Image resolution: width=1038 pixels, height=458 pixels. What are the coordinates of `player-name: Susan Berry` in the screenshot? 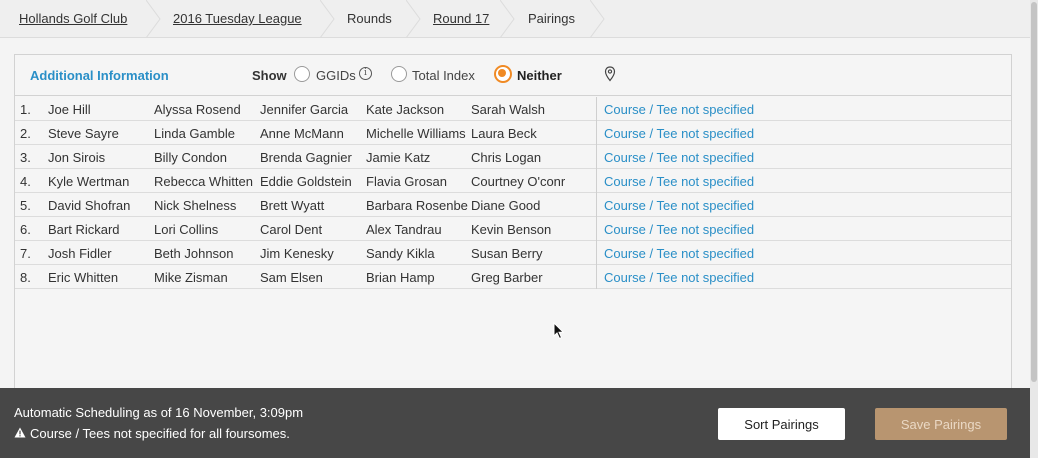 It's located at (522, 253).